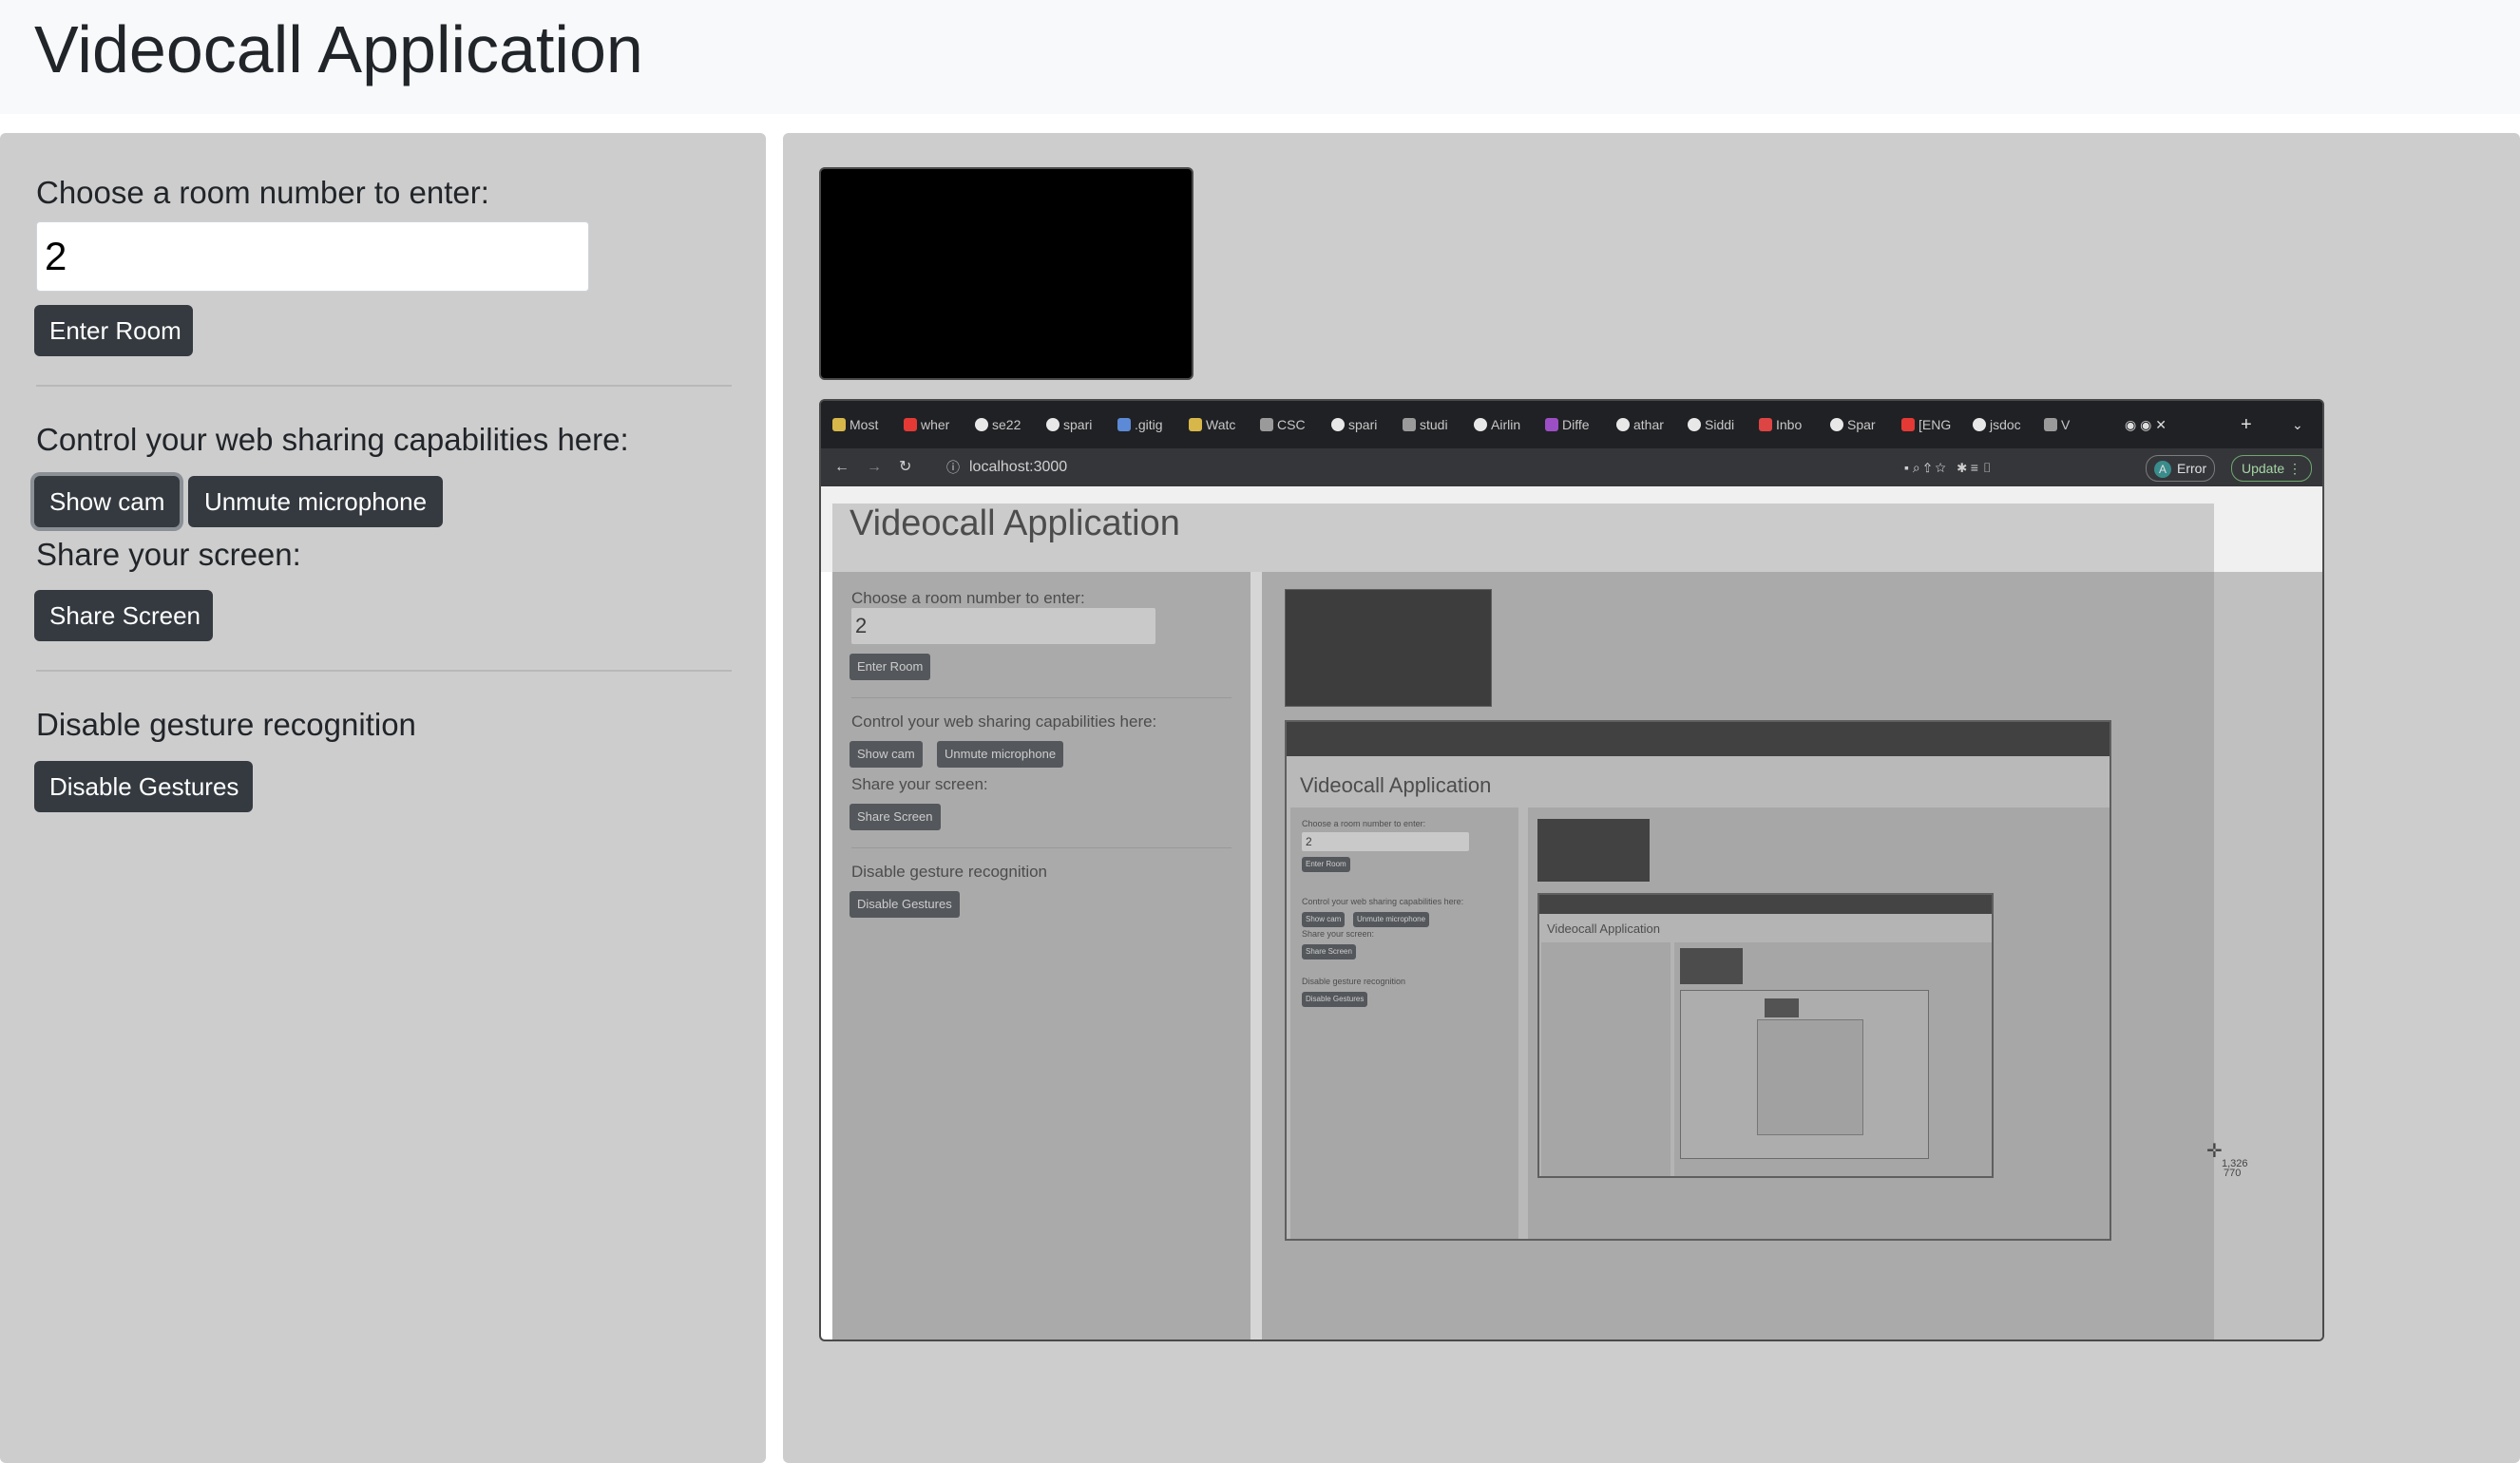 Image resolution: width=2520 pixels, height=1463 pixels. I want to click on browser-tab: [ENG, so click(1926, 424).